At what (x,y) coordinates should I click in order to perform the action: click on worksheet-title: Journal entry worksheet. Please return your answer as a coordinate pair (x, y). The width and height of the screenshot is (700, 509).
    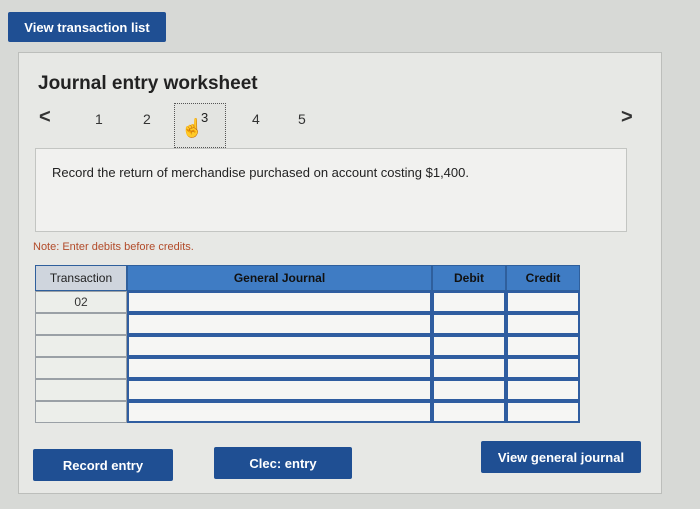
    Looking at the image, I should click on (148, 83).